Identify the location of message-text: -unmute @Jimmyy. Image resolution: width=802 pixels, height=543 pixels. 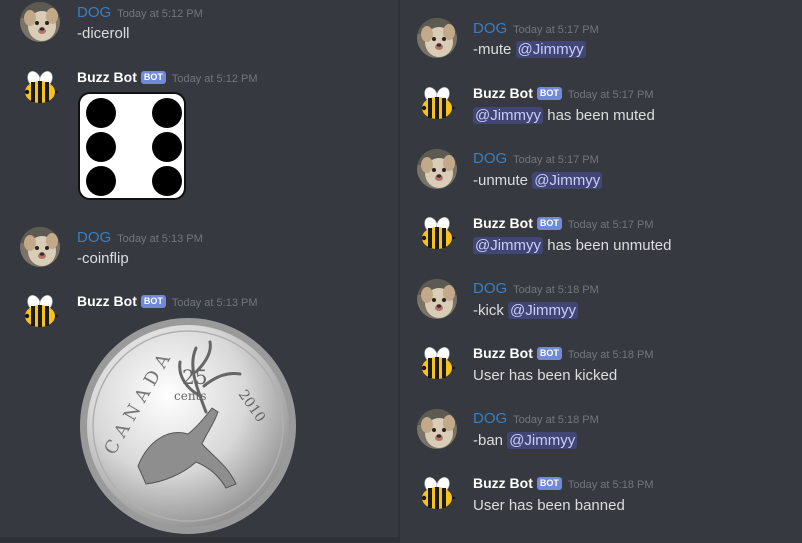
(538, 180).